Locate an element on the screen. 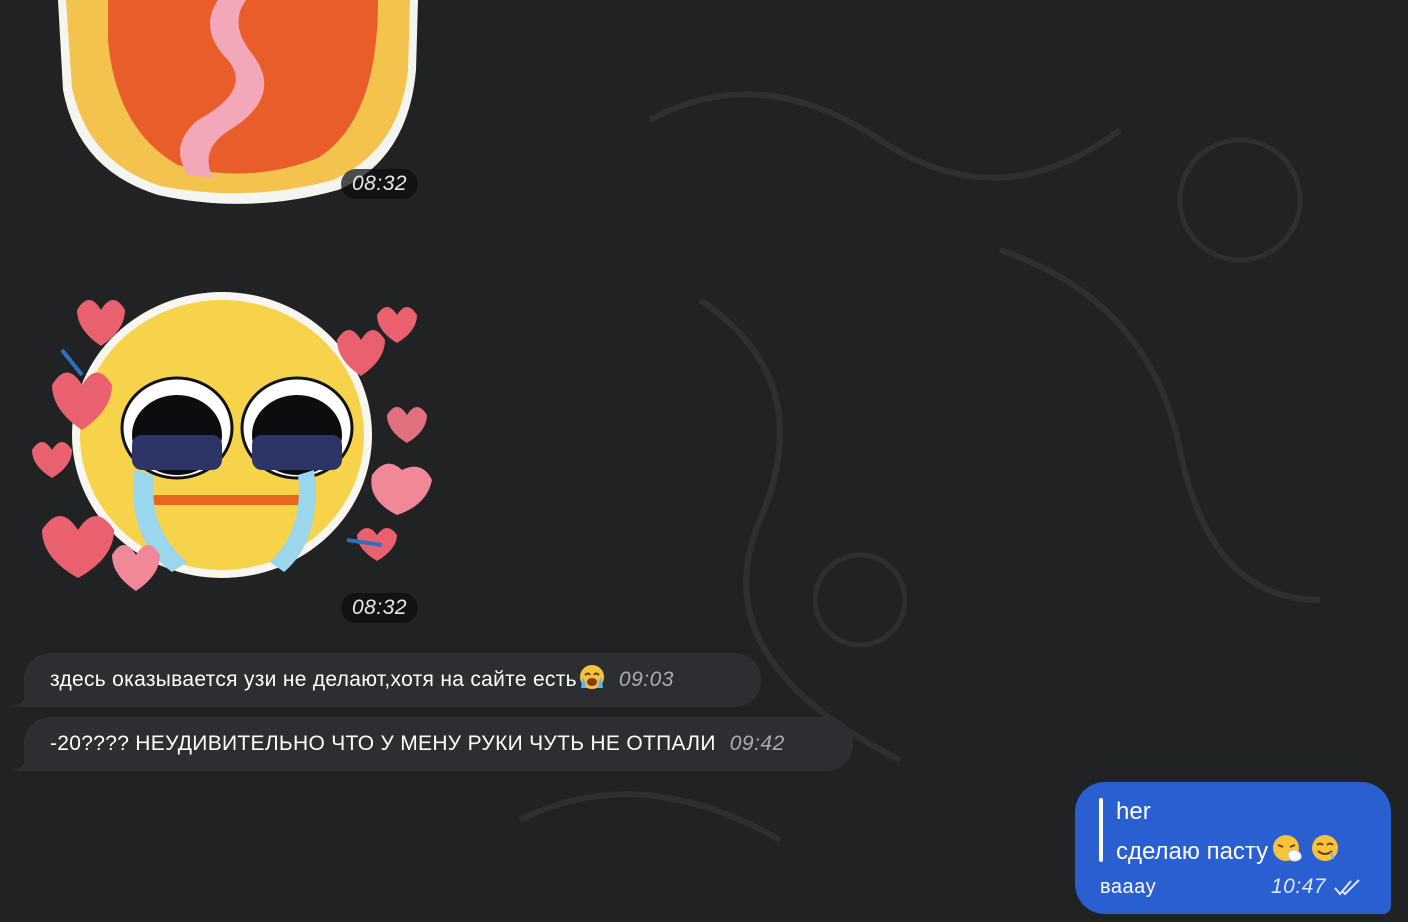  message-time: 09:42 is located at coordinates (757, 743).